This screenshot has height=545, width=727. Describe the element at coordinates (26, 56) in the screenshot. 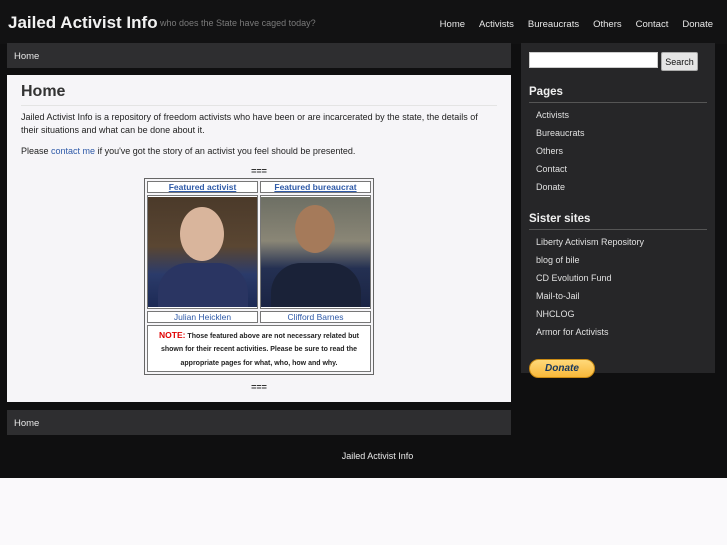

I see `breadcrumb-home: Home` at that location.